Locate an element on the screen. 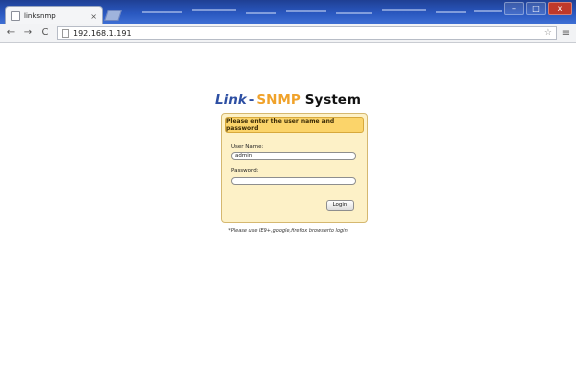  address-bar: 192.168.1.191 ☆ is located at coordinates (307, 33).